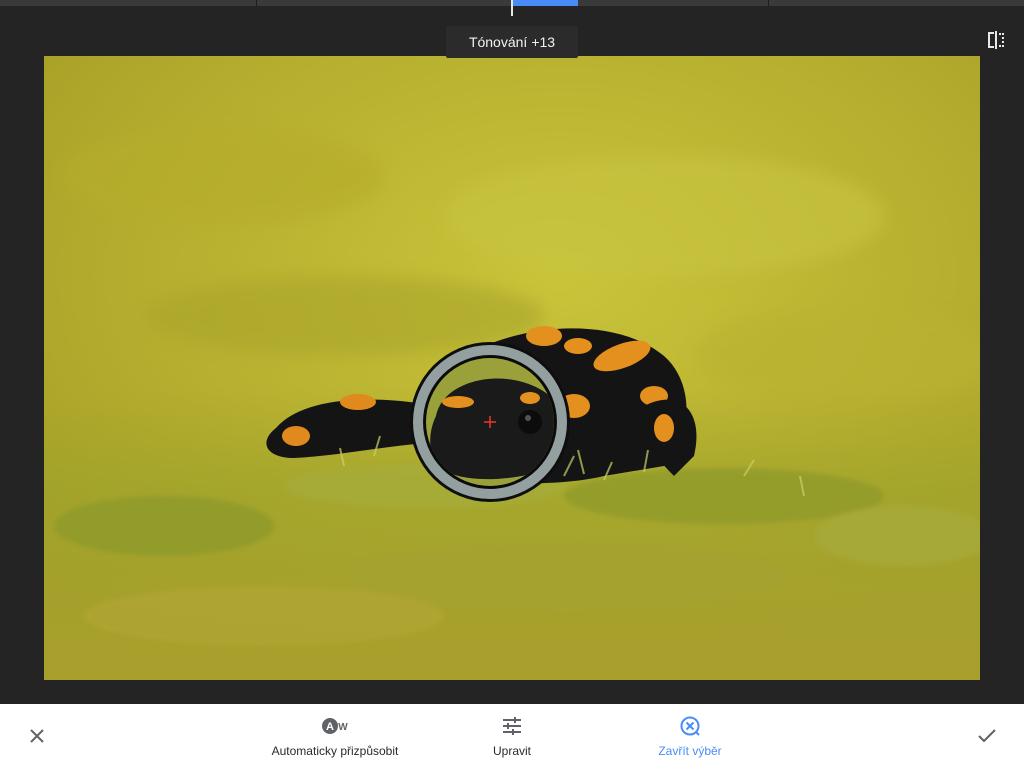 This screenshot has height=768, width=1024. I want to click on adjustment-progress-track, so click(512, 8).